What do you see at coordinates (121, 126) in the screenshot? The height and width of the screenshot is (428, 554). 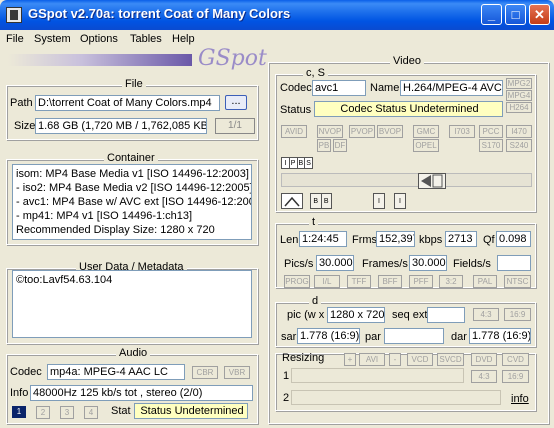 I see `size-field: 1.68 GB (1,720 MB / 1,762,085 KB` at bounding box center [121, 126].